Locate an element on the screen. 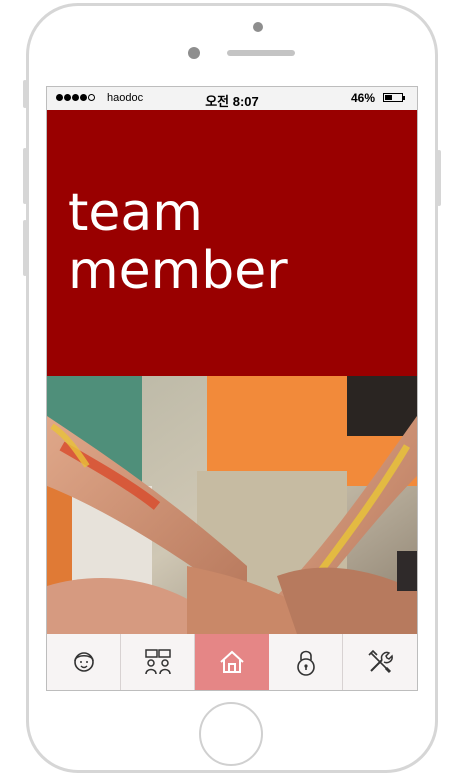  tab-lock is located at coordinates (306, 662).